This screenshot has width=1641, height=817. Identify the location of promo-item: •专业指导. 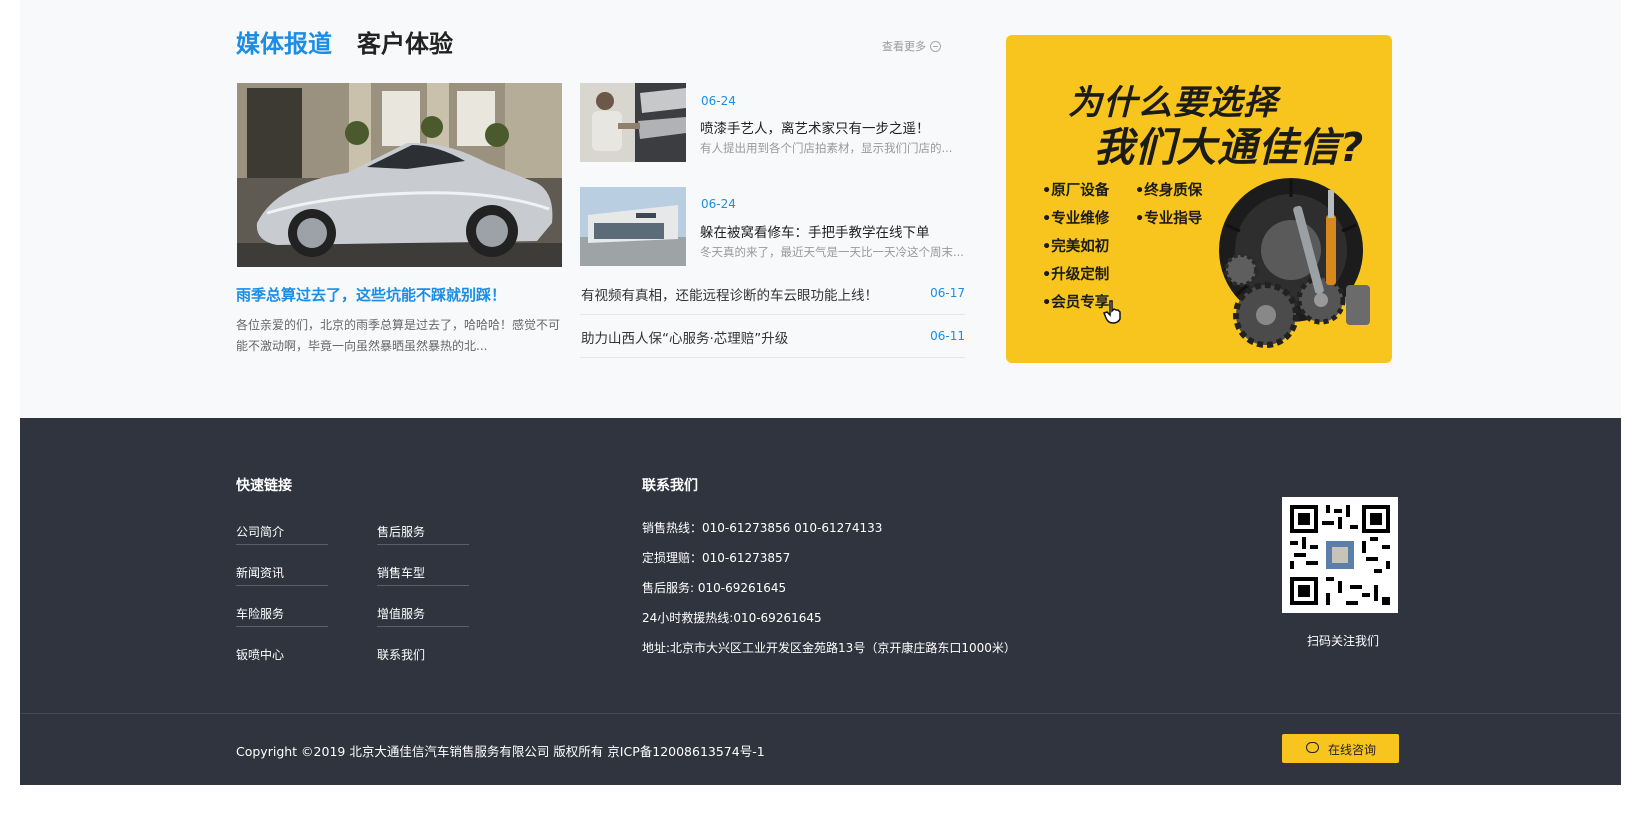
(1169, 219).